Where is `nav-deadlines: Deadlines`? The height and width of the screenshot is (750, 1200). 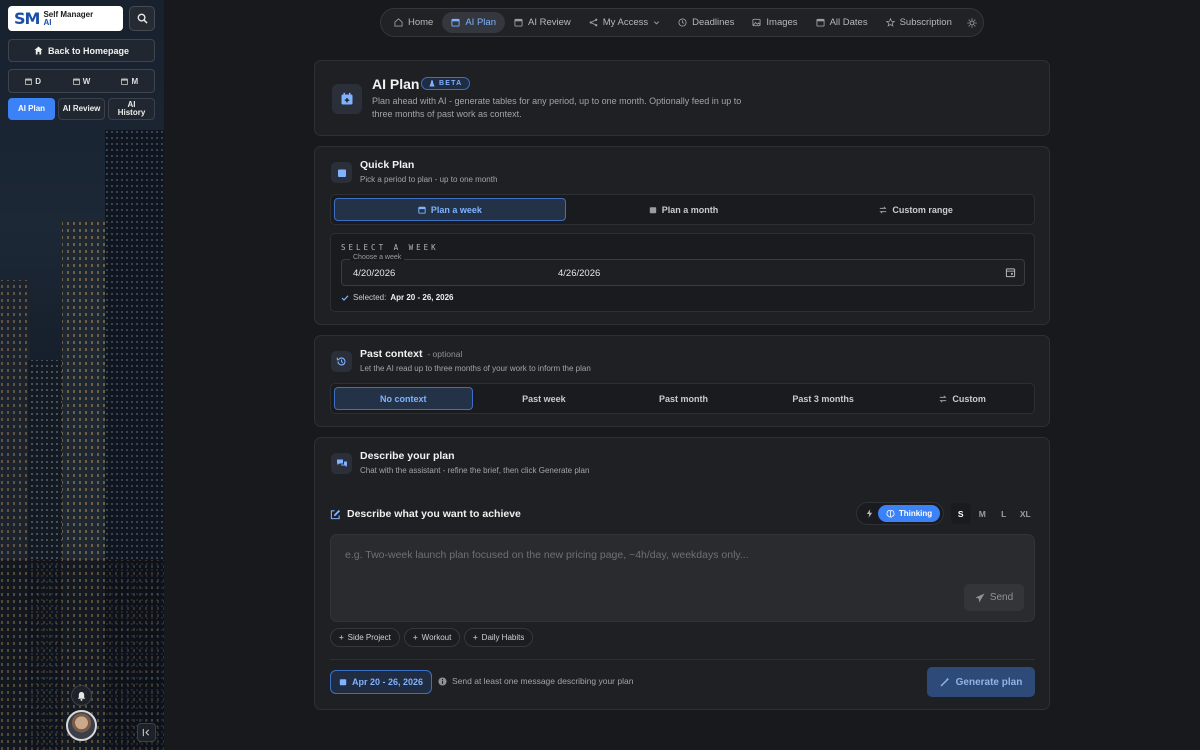
nav-deadlines: Deadlines is located at coordinates (706, 22).